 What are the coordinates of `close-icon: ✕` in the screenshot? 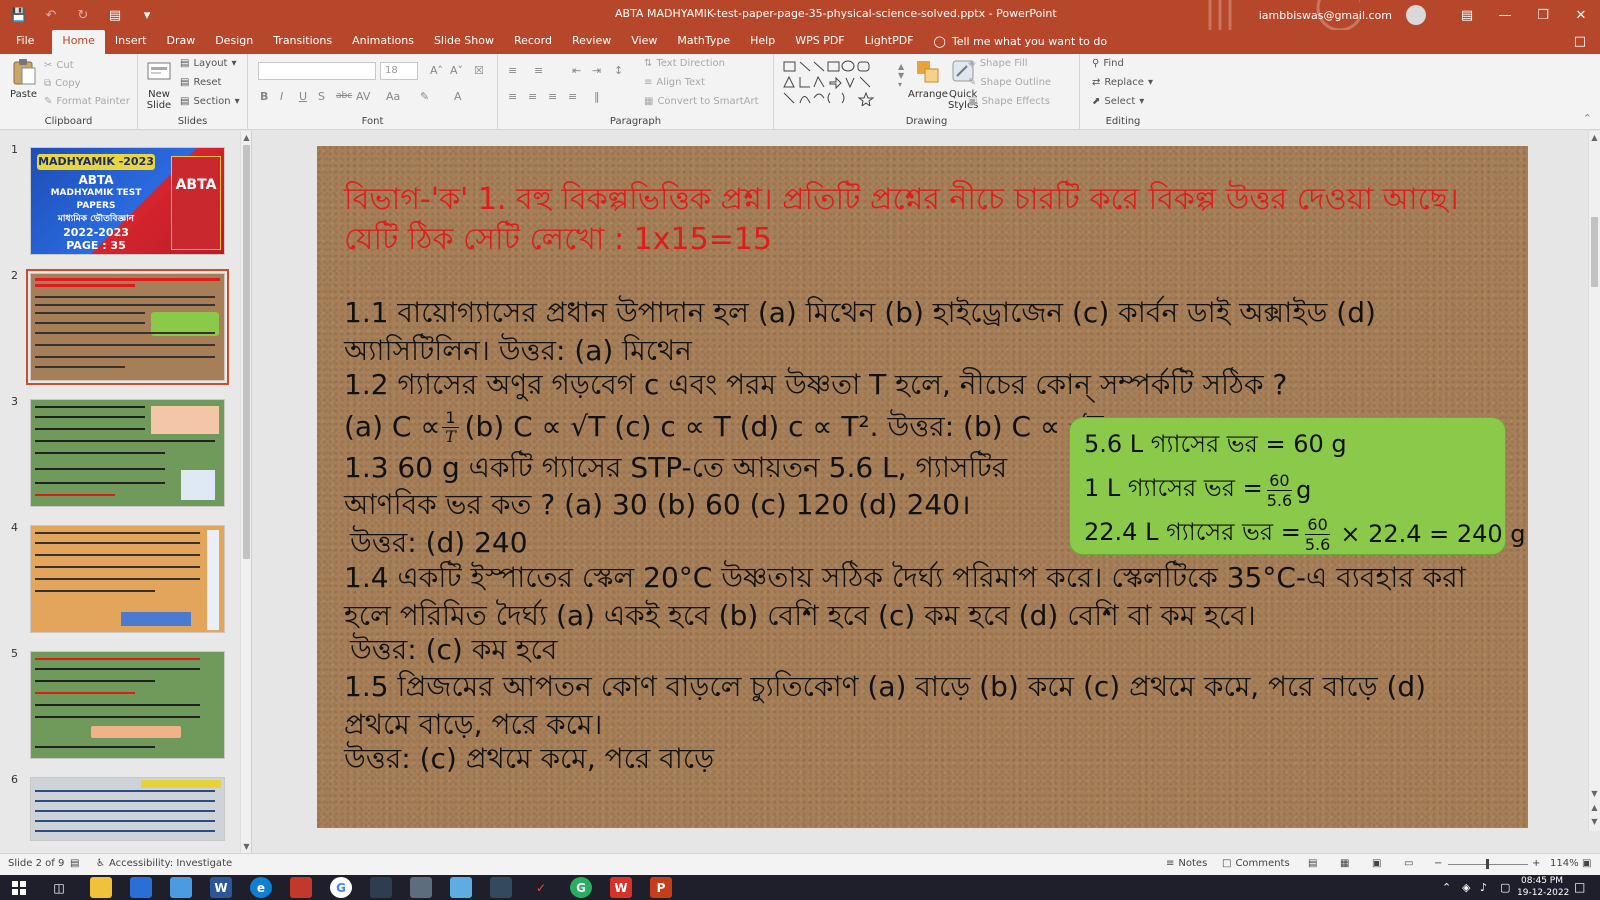 It's located at (1581, 15).